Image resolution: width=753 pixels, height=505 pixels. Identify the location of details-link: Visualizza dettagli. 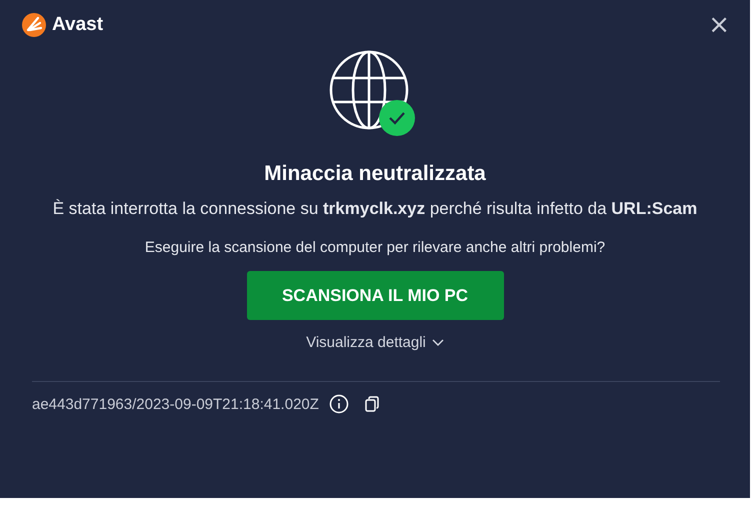
(375, 342).